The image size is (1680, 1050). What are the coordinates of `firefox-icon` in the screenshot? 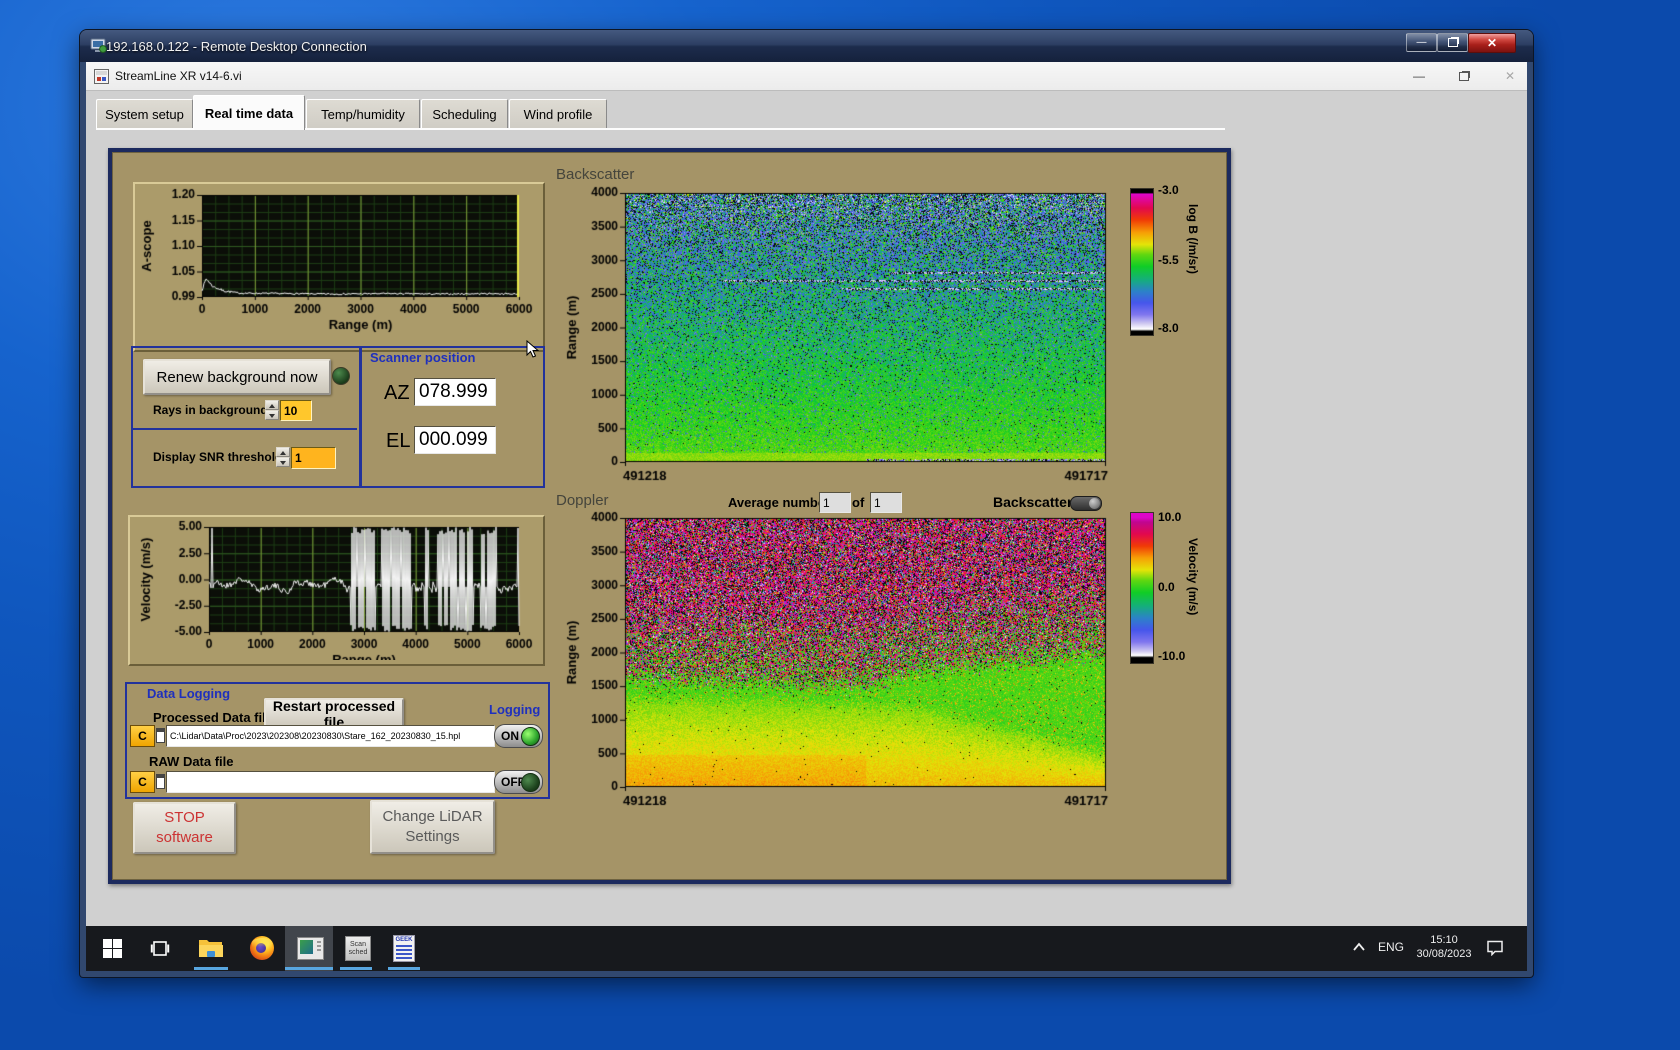 It's located at (262, 948).